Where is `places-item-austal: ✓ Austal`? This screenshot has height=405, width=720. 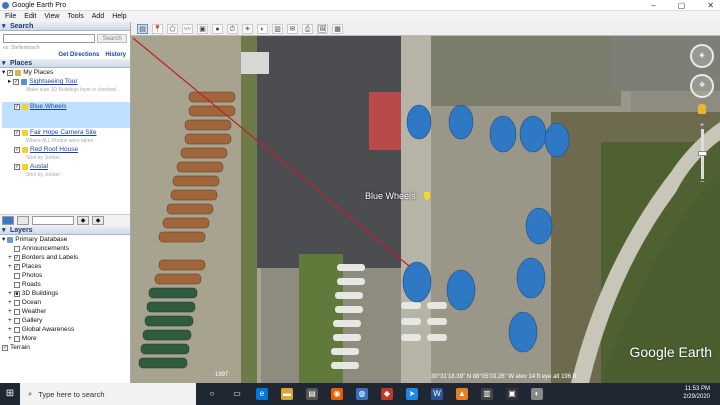 places-item-austal: ✓ Austal is located at coordinates (66, 166).